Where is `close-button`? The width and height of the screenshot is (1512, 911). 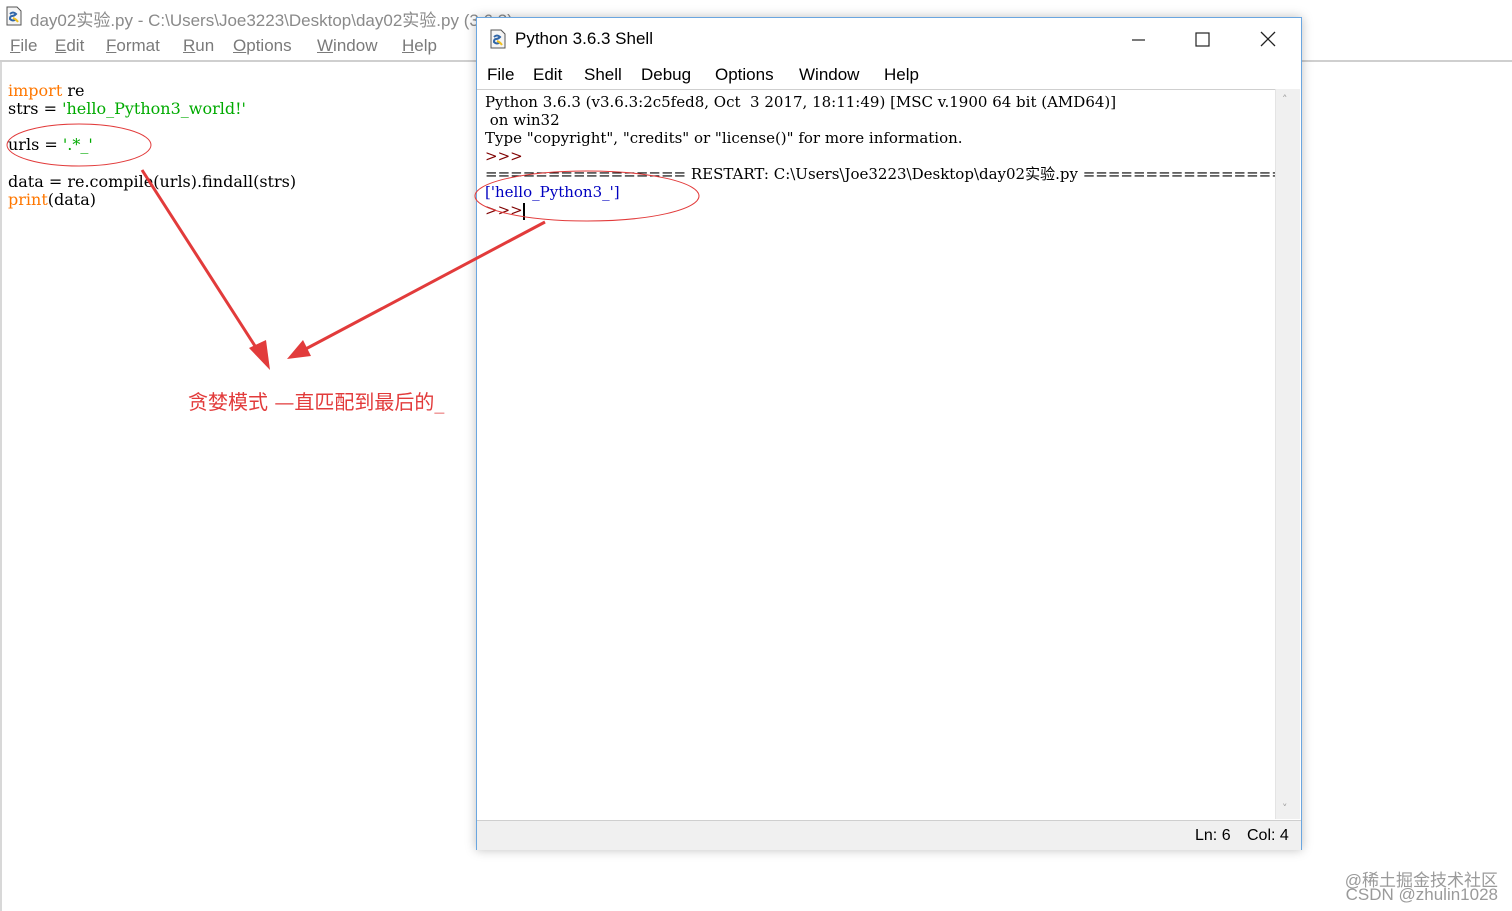
close-button is located at coordinates (1268, 39).